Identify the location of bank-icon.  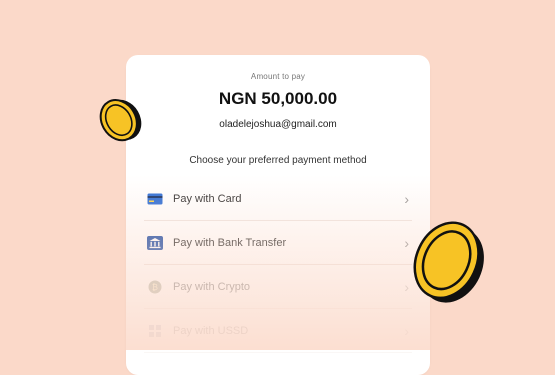
(155, 243).